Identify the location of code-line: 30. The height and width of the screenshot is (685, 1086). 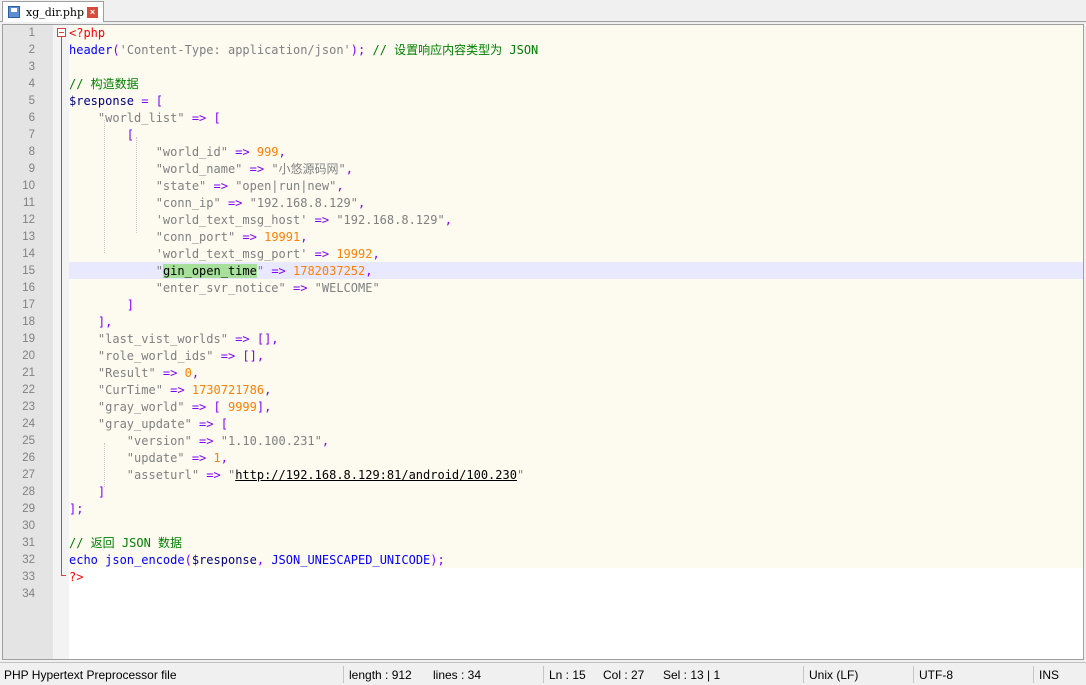
(543, 526).